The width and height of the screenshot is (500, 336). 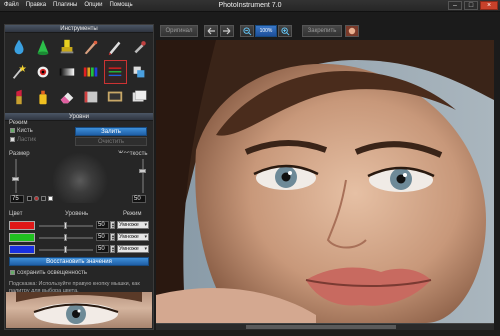 I want to click on preserve-luminance-option: сохранить освещенность, so click(x=48, y=273).